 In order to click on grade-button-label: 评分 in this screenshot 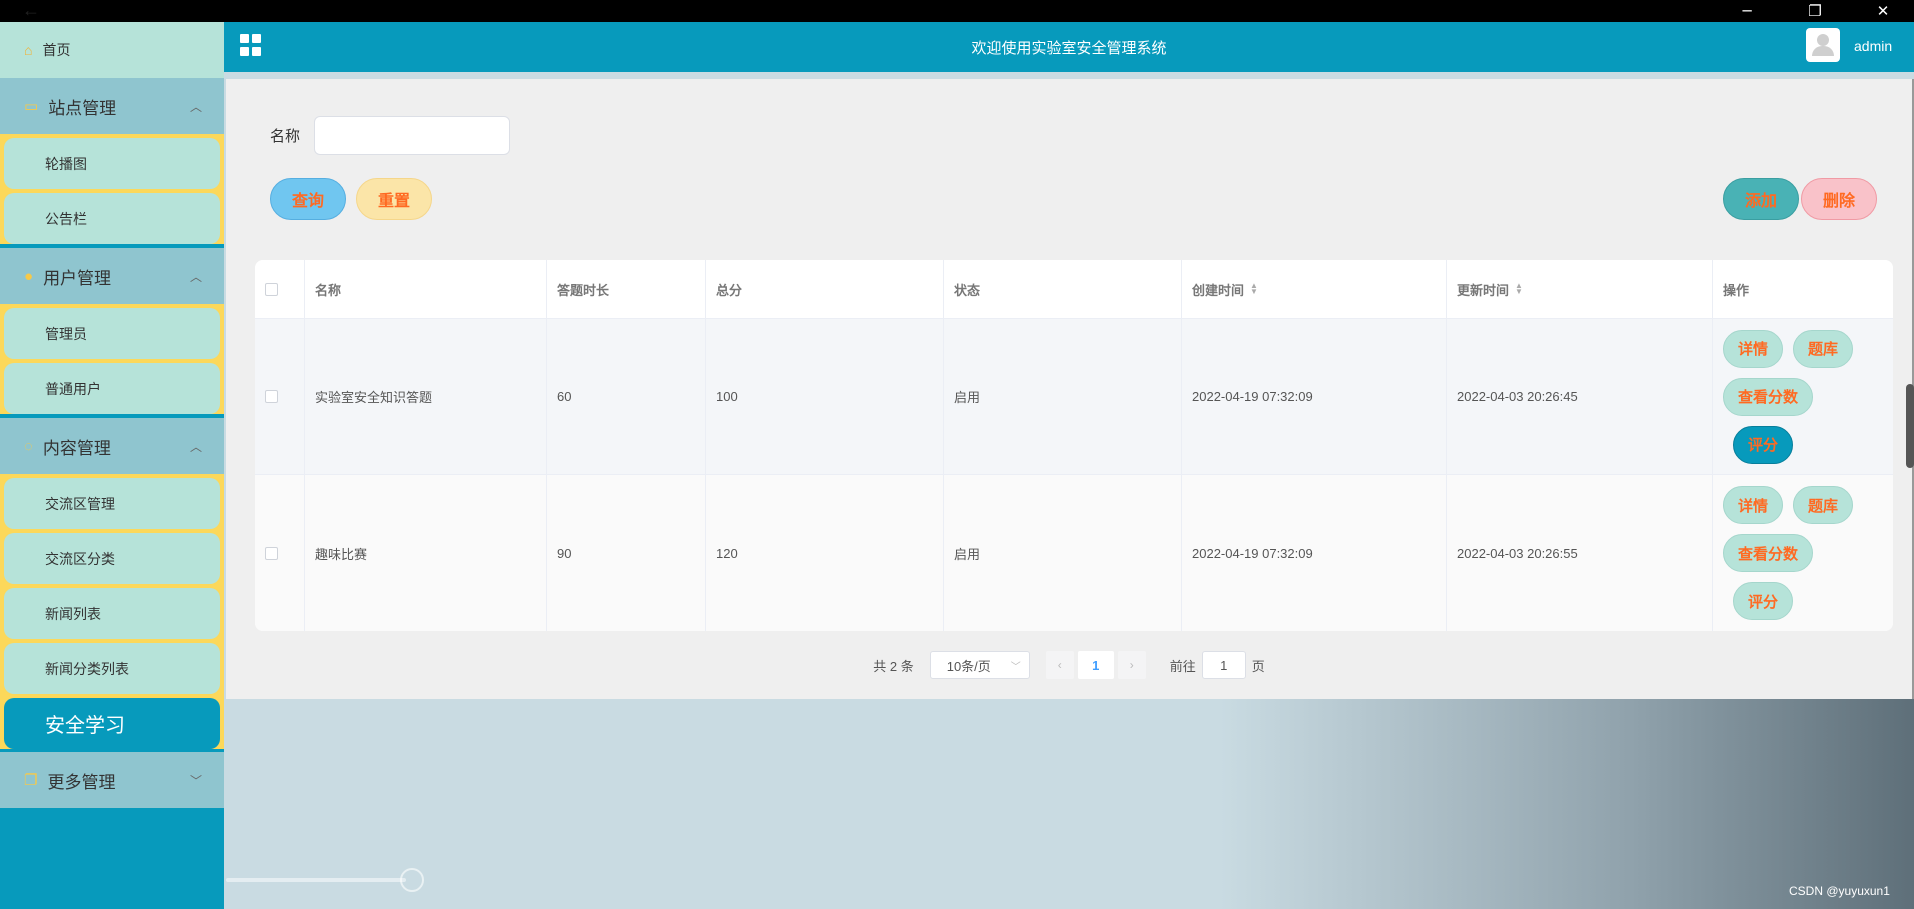, I will do `click(1763, 445)`.